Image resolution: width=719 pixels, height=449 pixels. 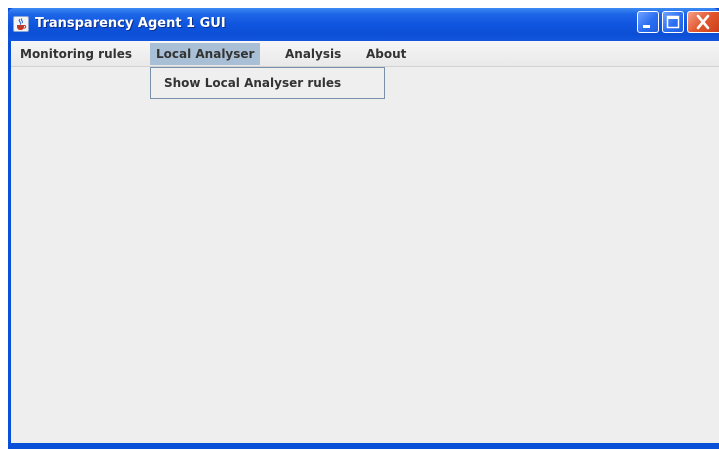 What do you see at coordinates (386, 54) in the screenshot?
I see `menu-about: About` at bounding box center [386, 54].